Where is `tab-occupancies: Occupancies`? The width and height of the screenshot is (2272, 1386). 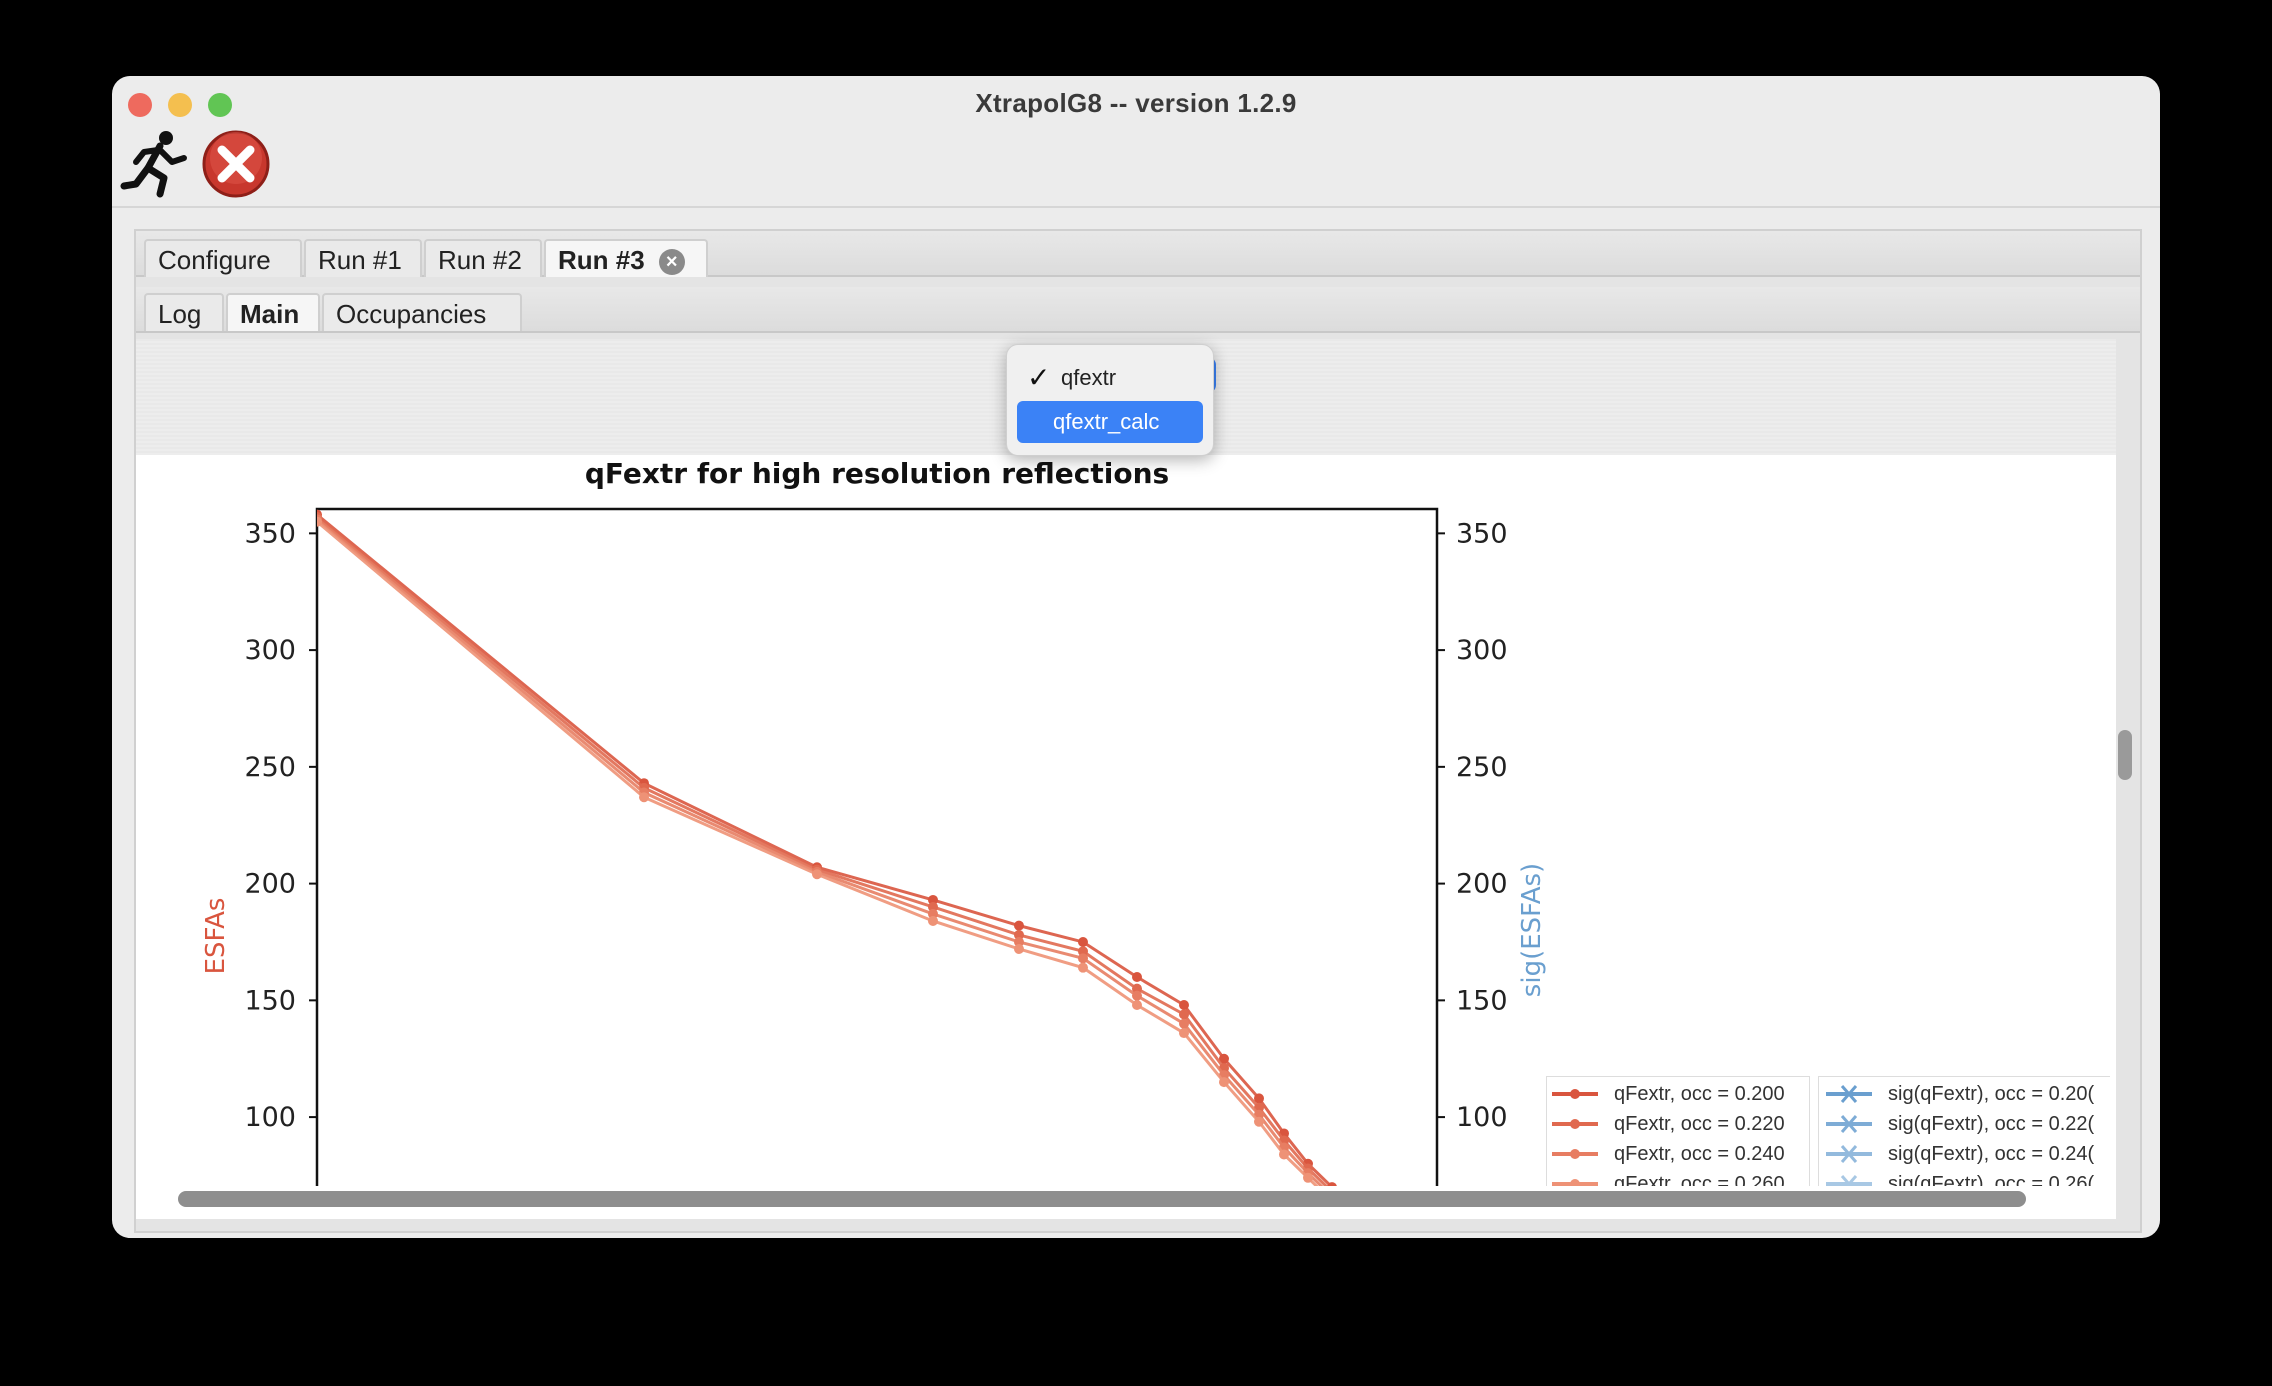
tab-occupancies: Occupancies is located at coordinates (422, 312).